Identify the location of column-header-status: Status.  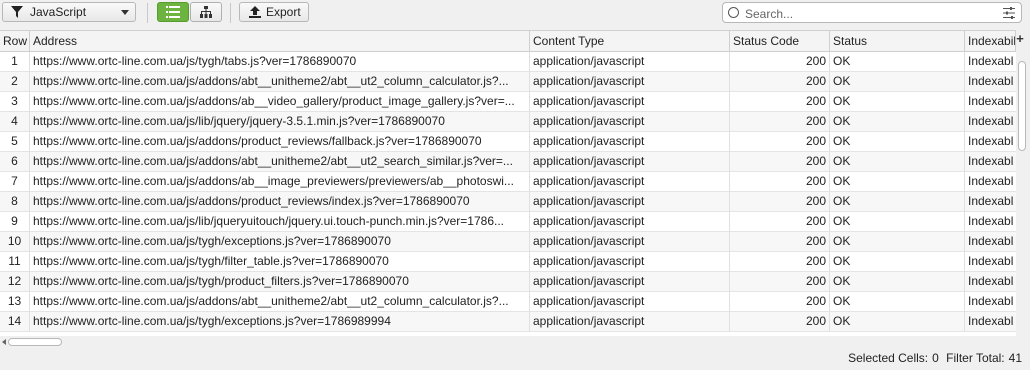
(897, 41).